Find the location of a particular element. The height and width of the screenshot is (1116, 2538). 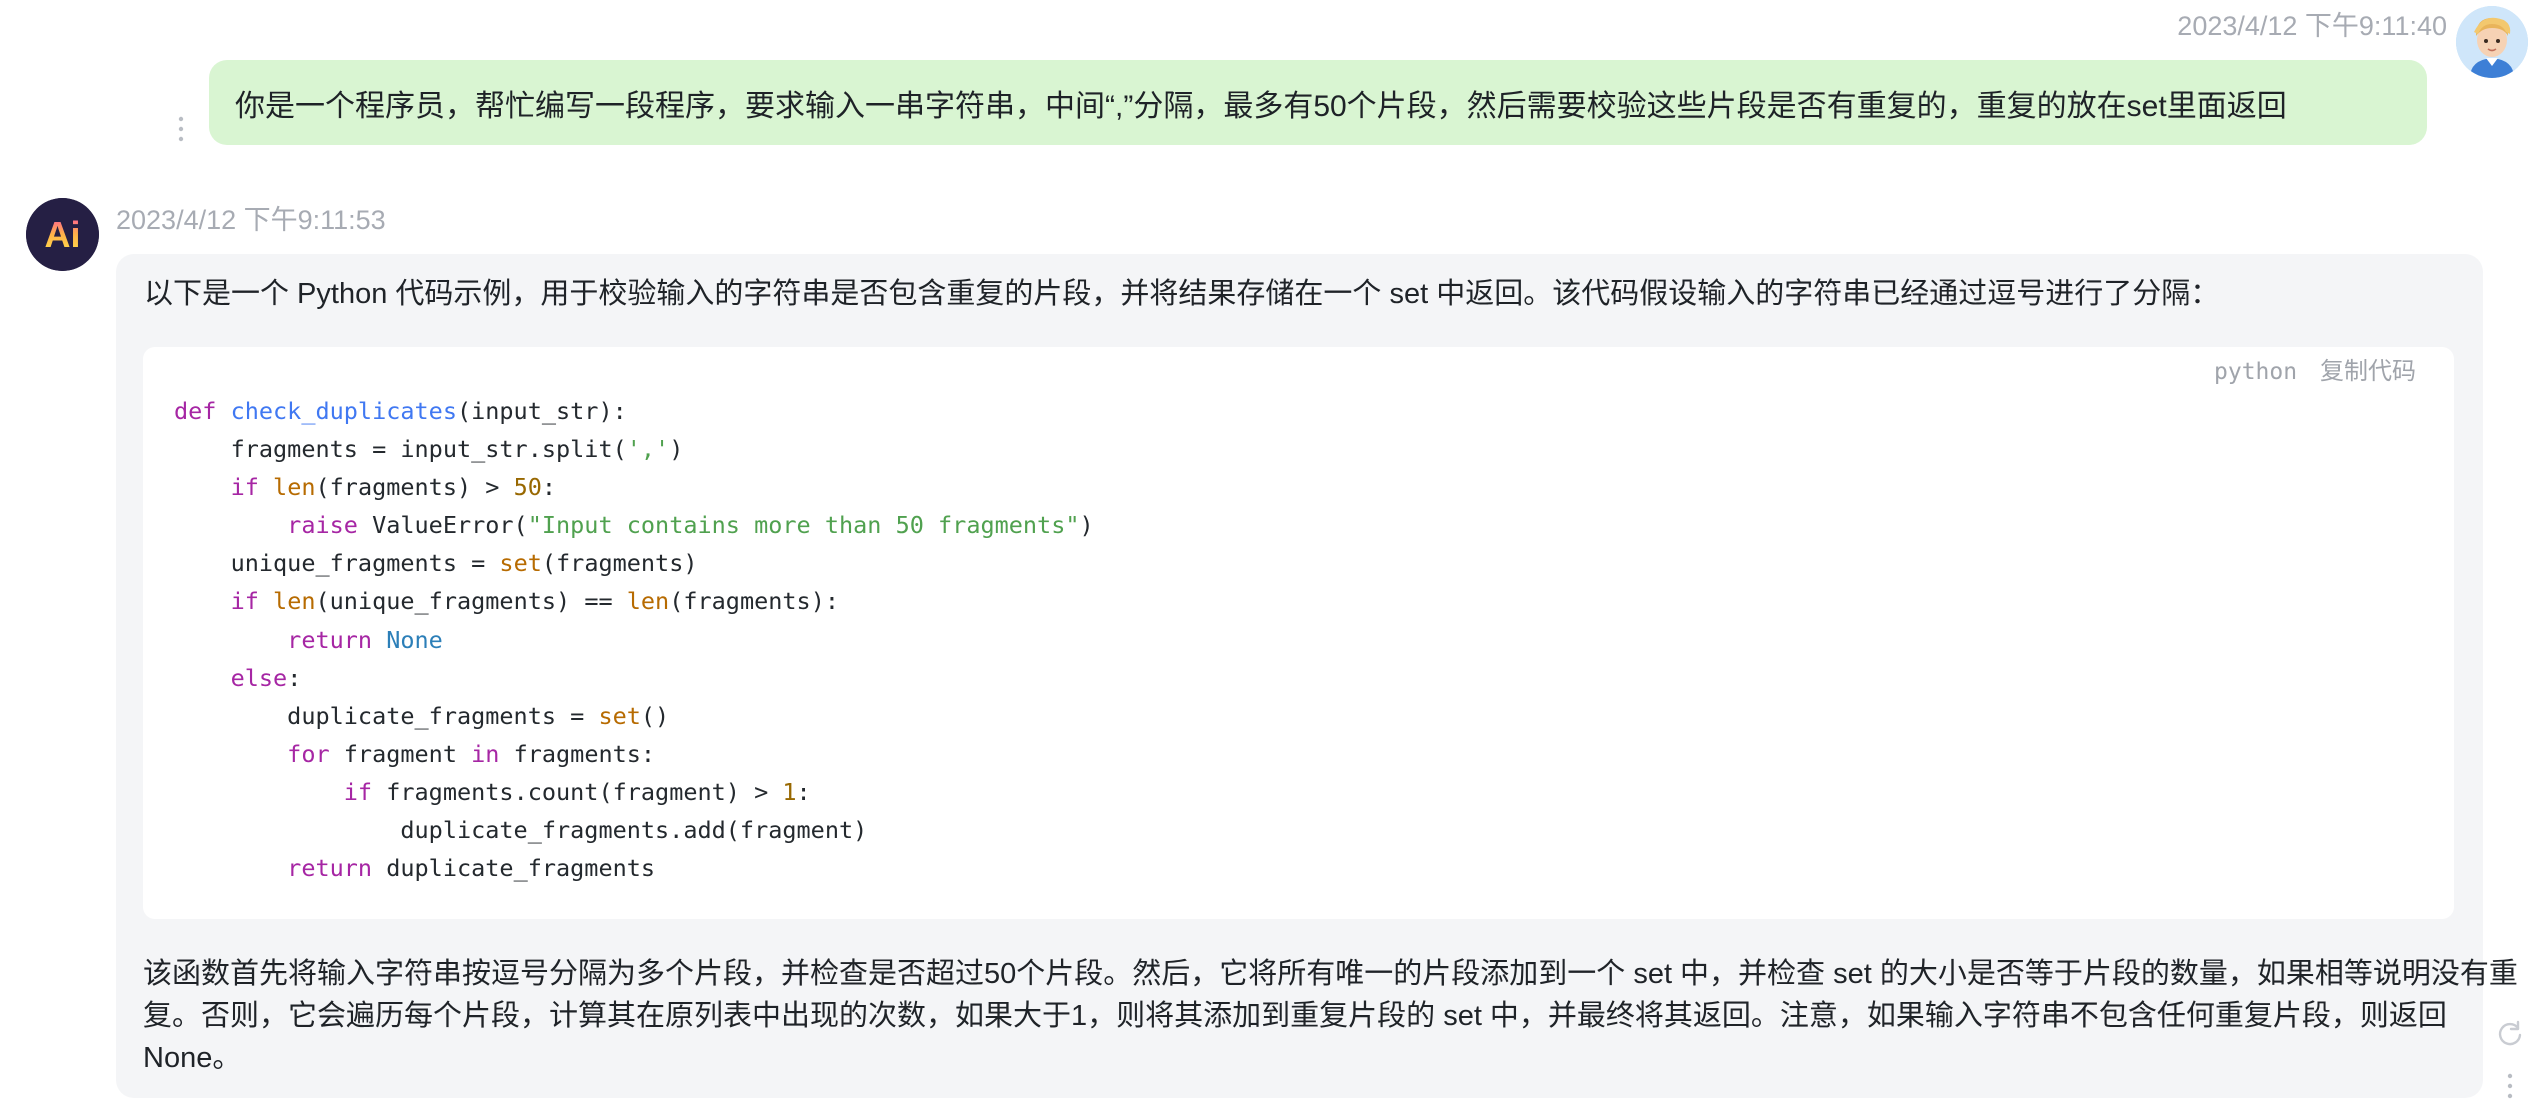

user-message-timestamp: 2023/4/12 下午9:11:40 is located at coordinates (2312, 26).